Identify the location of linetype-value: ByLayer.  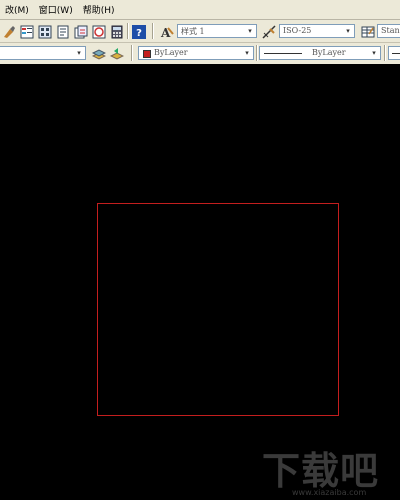
(329, 52).